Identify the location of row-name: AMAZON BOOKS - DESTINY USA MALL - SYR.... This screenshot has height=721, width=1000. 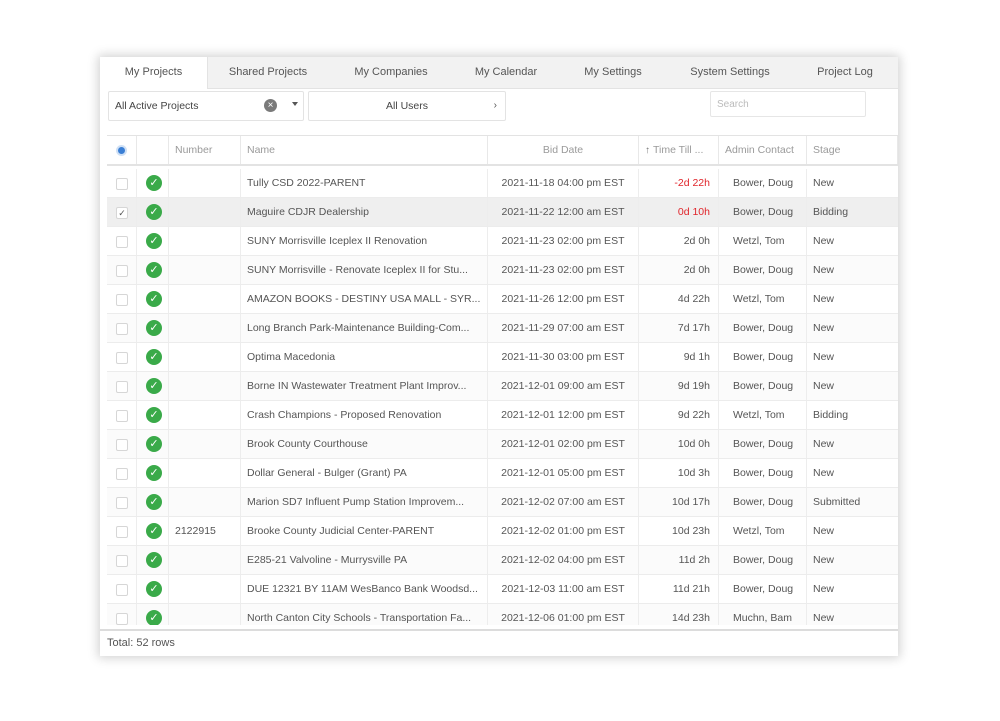
(364, 299).